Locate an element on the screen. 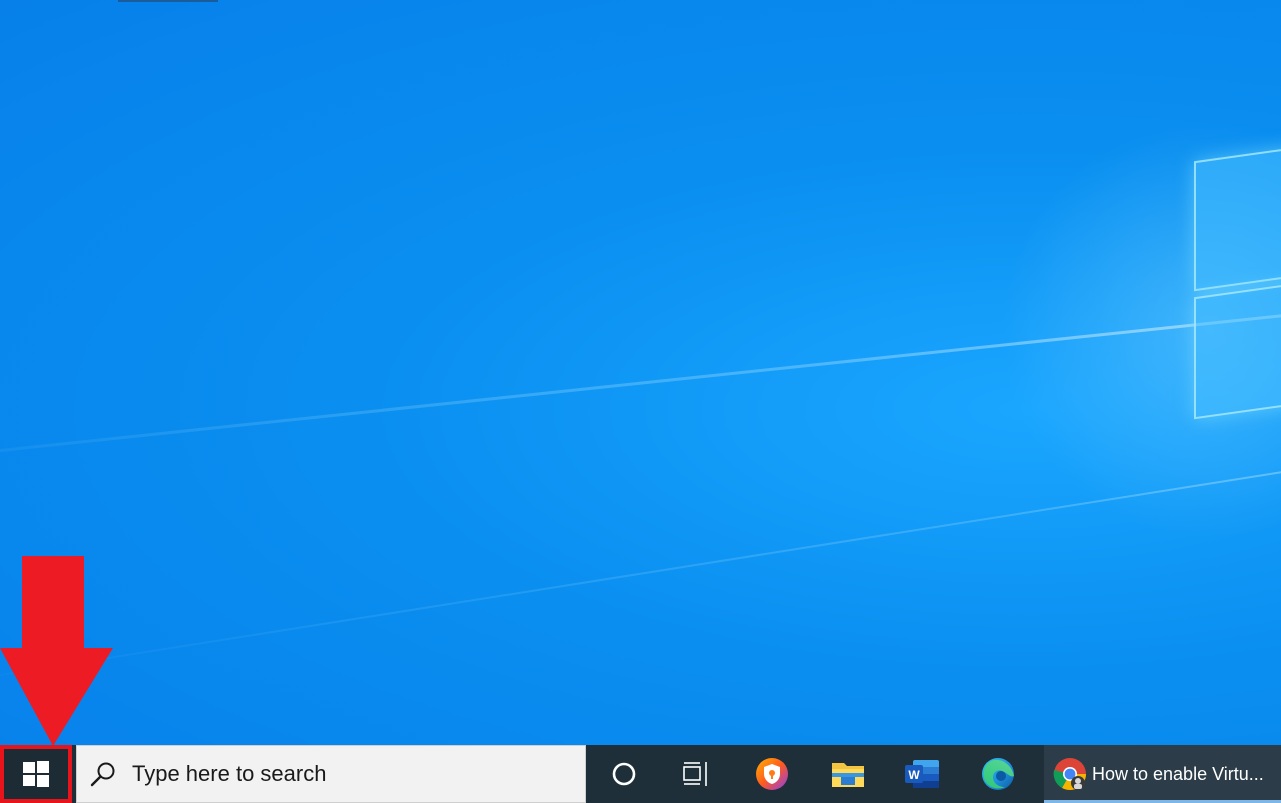  file-explorer-icon is located at coordinates (848, 775).